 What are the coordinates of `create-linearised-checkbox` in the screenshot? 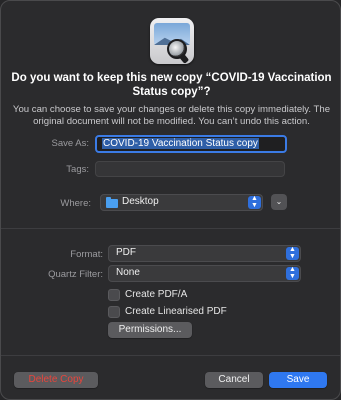 It's located at (114, 312).